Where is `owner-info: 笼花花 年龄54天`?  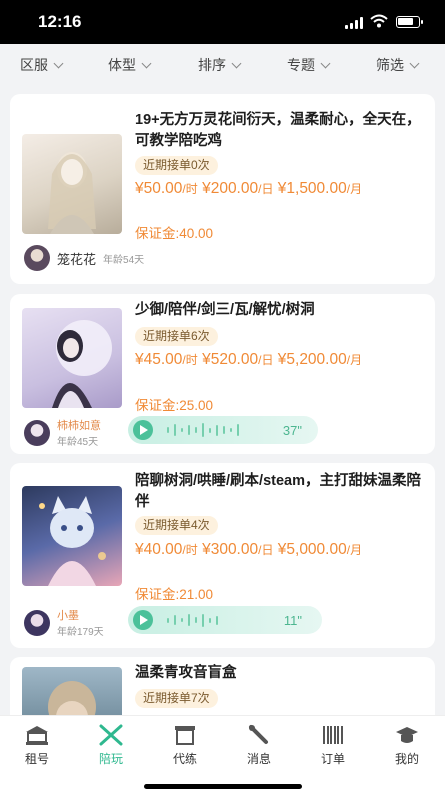
owner-info: 笼花花 年龄54天 is located at coordinates (84, 258).